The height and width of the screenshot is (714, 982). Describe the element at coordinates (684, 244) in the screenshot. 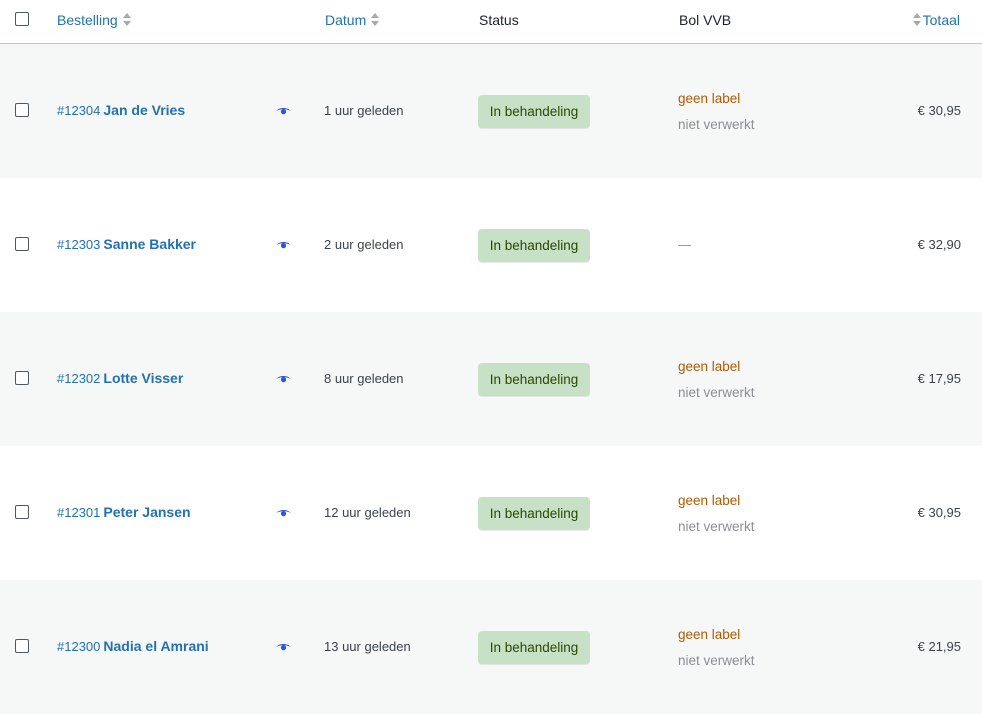

I see `bol-empty-dash: —` at that location.